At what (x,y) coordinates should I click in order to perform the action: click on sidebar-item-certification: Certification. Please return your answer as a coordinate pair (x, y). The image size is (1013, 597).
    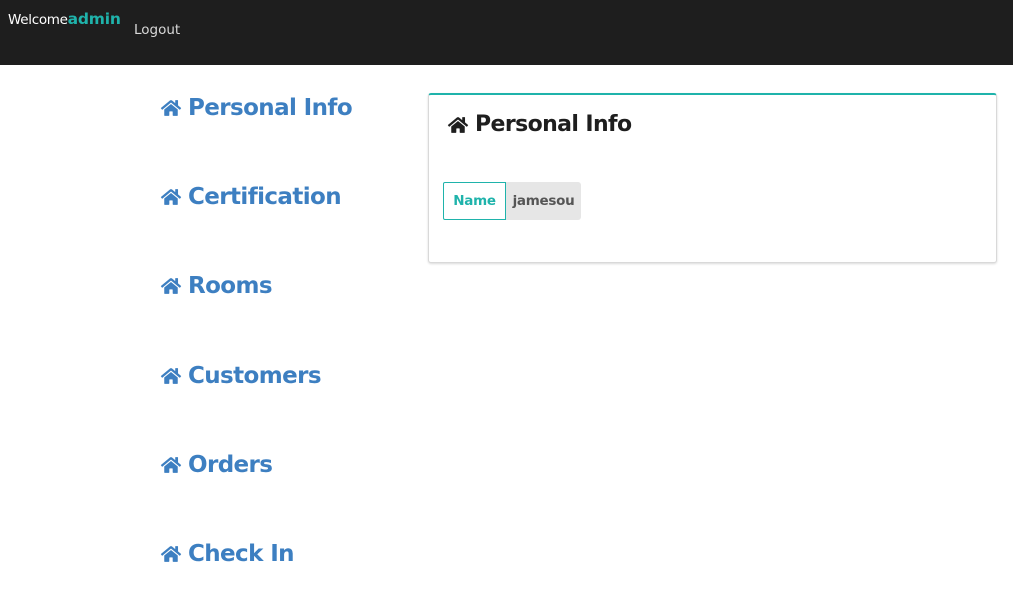
    Looking at the image, I should click on (251, 197).